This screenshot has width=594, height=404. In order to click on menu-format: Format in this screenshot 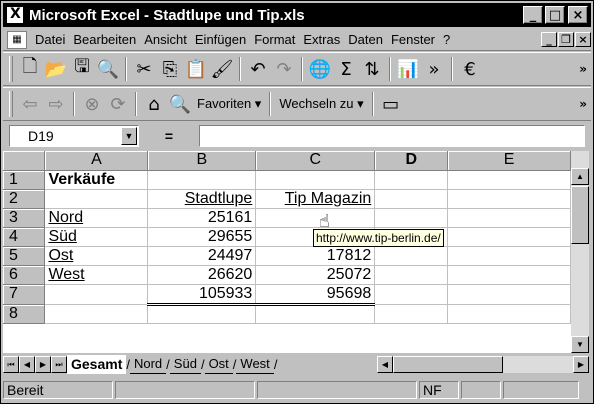, I will do `click(274, 39)`.